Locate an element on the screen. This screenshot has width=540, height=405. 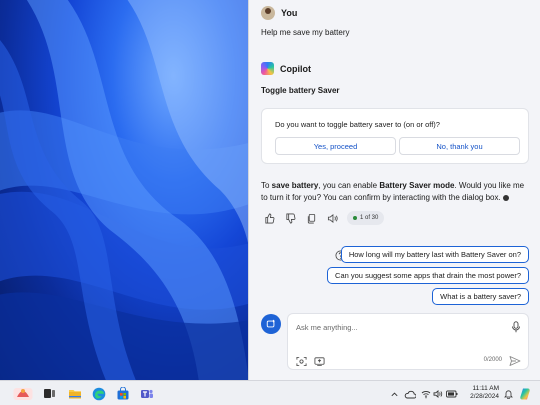
notification-bell-icon is located at coordinates (508, 394).